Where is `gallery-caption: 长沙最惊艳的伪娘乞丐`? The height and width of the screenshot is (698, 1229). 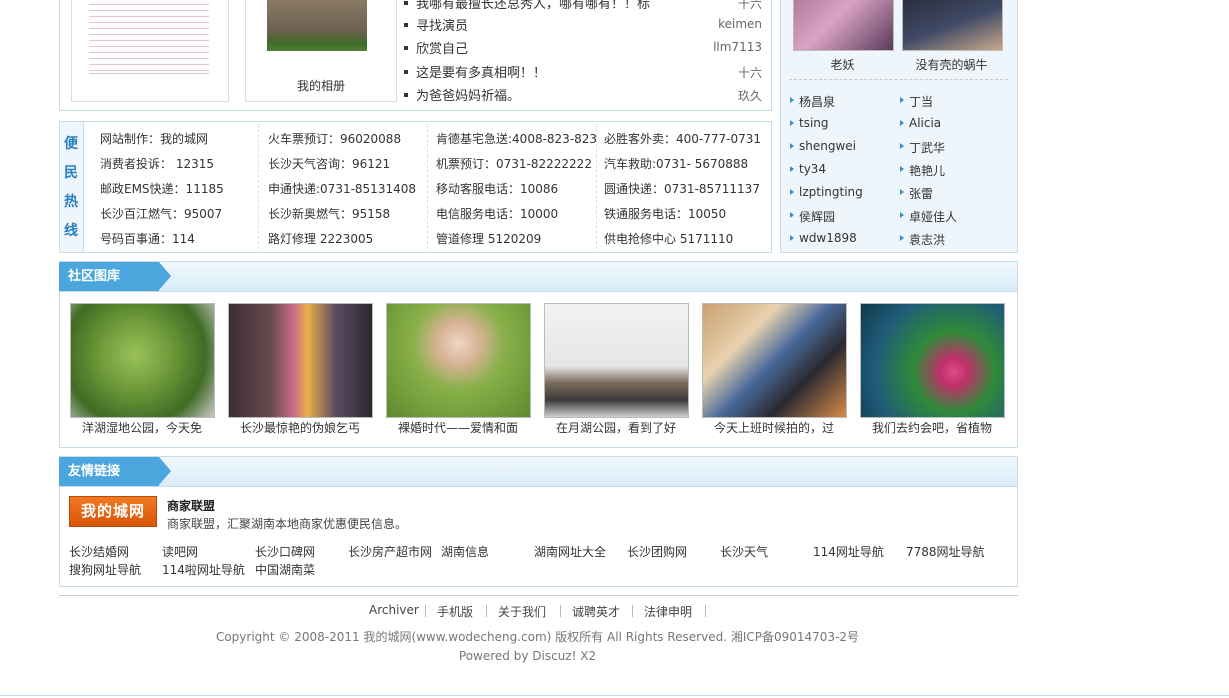
gallery-caption: 长沙最惊艳的伪娘乞丐 is located at coordinates (300, 427).